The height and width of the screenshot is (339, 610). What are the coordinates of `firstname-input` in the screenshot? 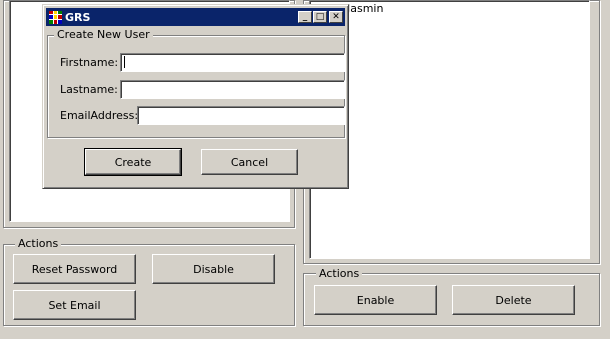 It's located at (232, 62).